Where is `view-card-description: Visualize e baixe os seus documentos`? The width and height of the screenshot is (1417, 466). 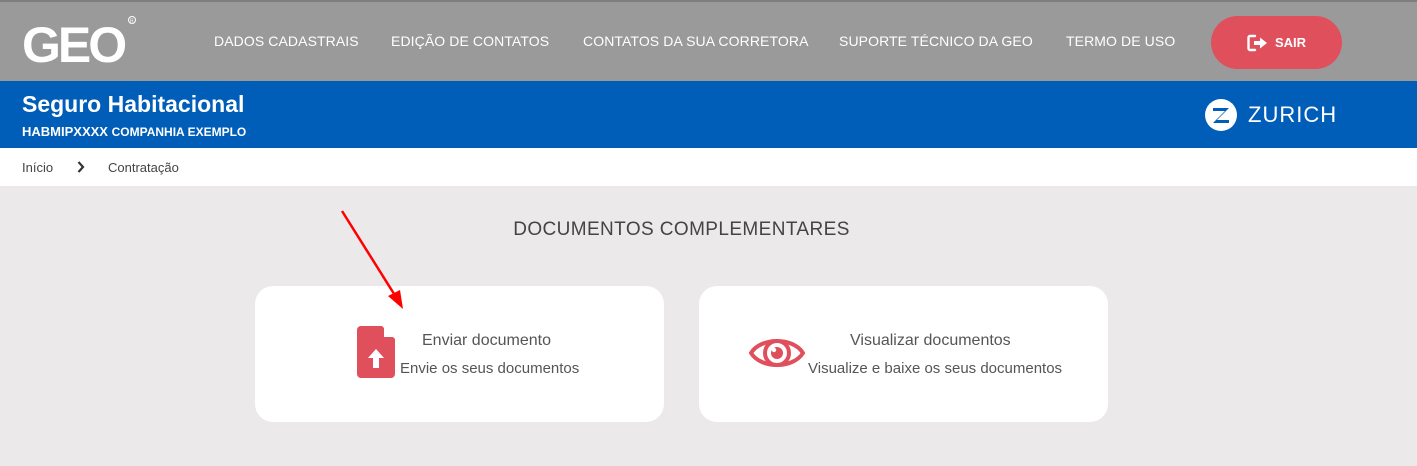
view-card-description: Visualize e baixe os seus documentos is located at coordinates (935, 368).